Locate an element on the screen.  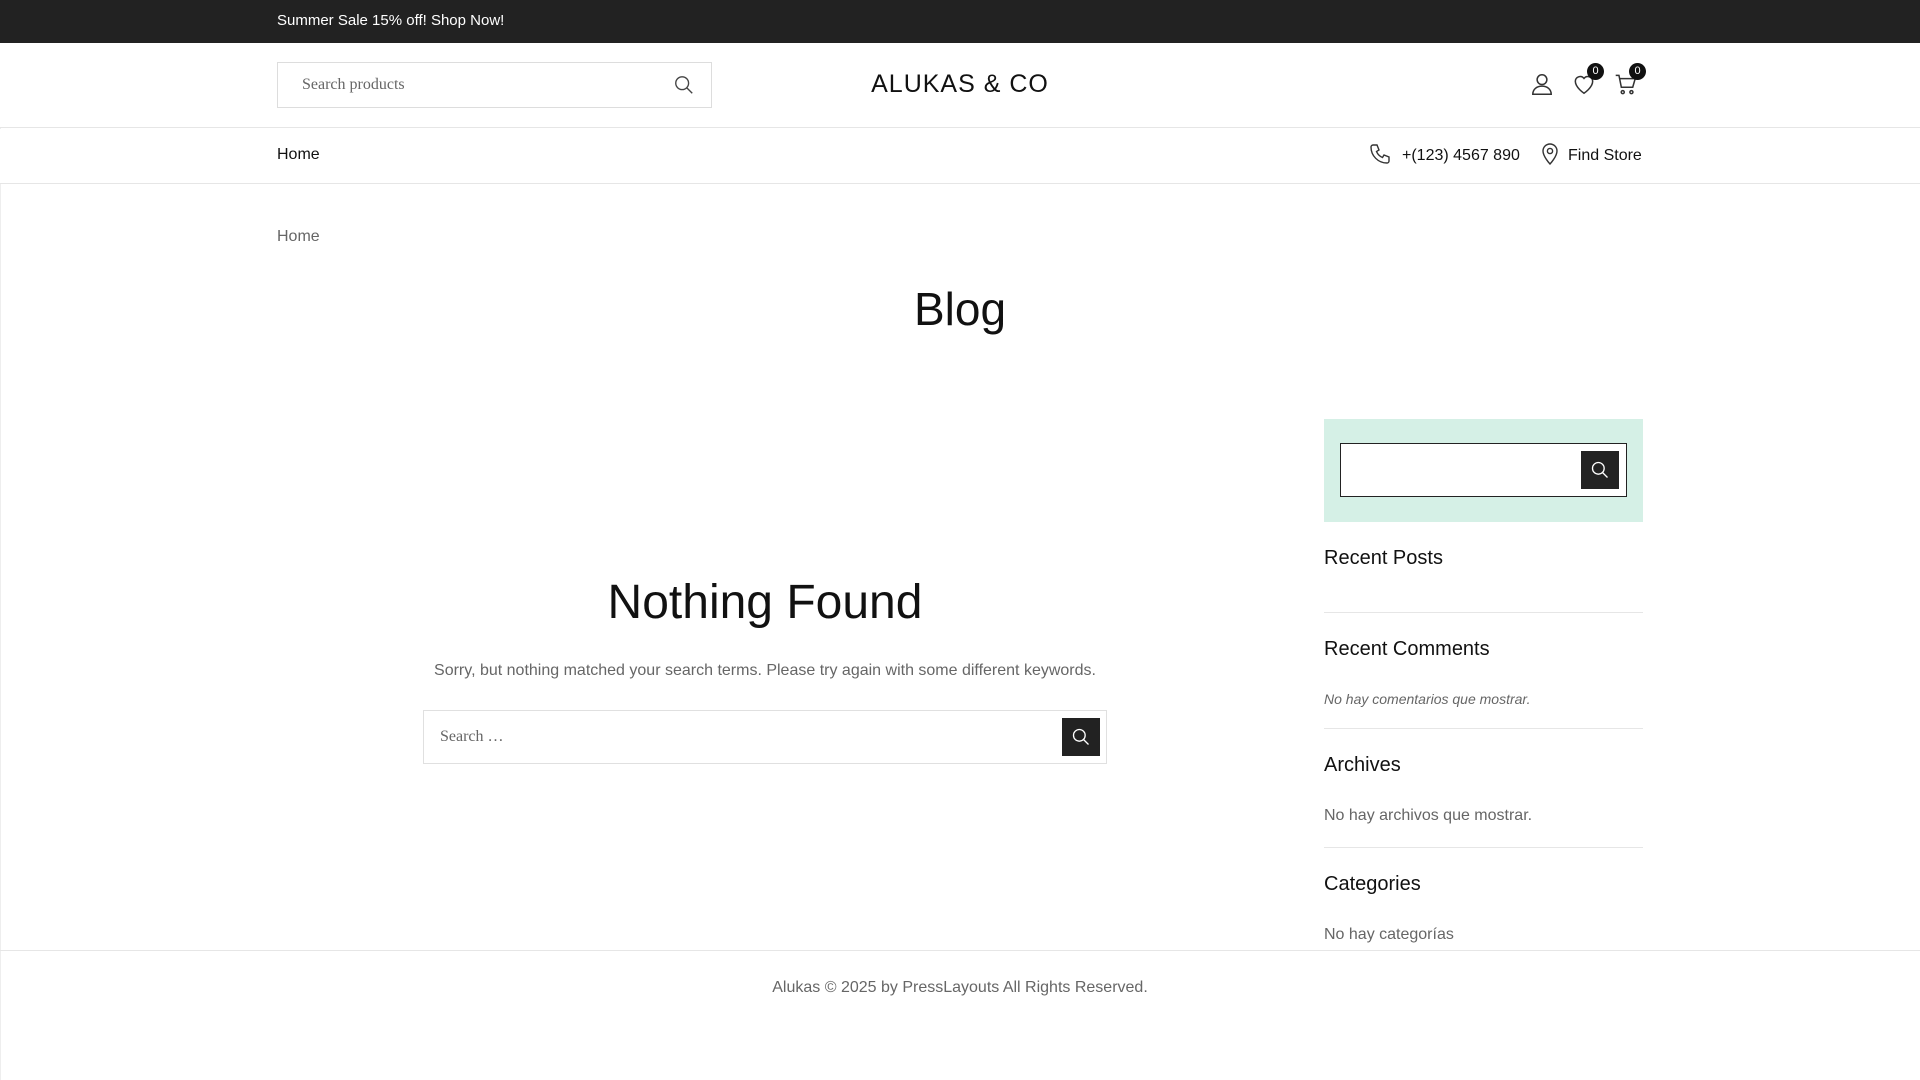
sidebar-search-form is located at coordinates (1483, 470).